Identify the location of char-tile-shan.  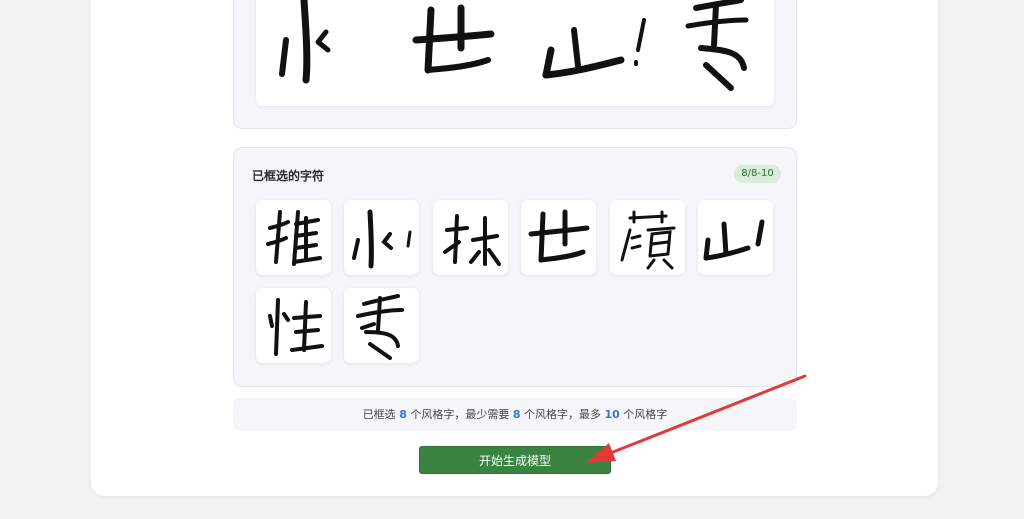
(735, 237).